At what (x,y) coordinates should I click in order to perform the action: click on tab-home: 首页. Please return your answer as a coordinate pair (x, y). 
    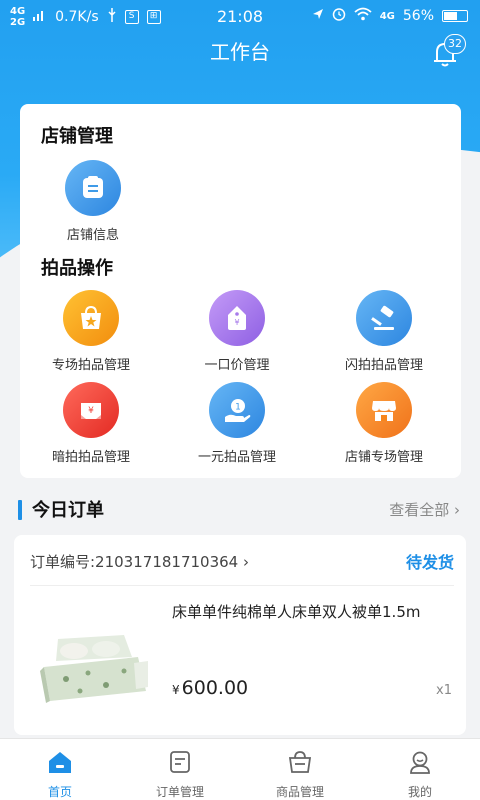
    Looking at the image, I should click on (60, 769).